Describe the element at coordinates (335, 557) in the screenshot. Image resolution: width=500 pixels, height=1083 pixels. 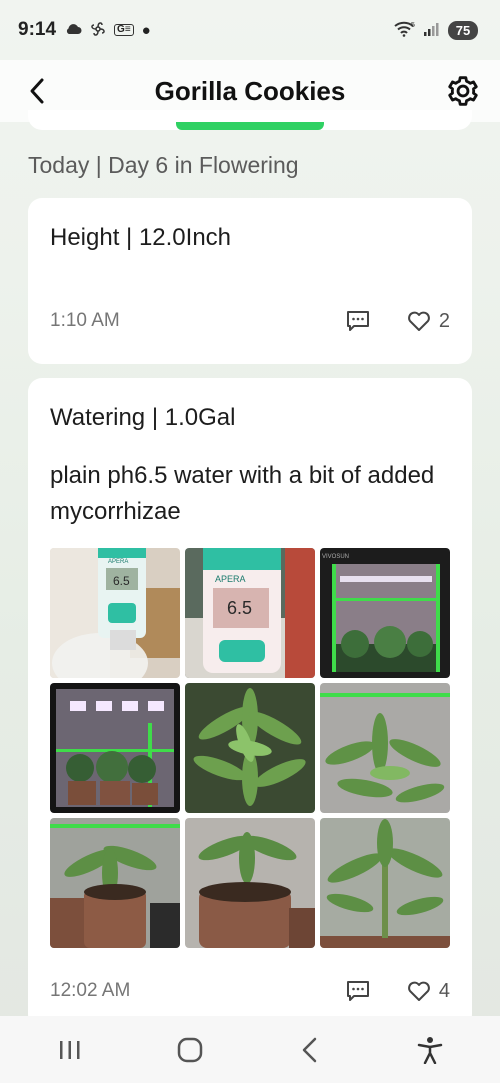
I see `svg-text: VIVOSUN` at that location.